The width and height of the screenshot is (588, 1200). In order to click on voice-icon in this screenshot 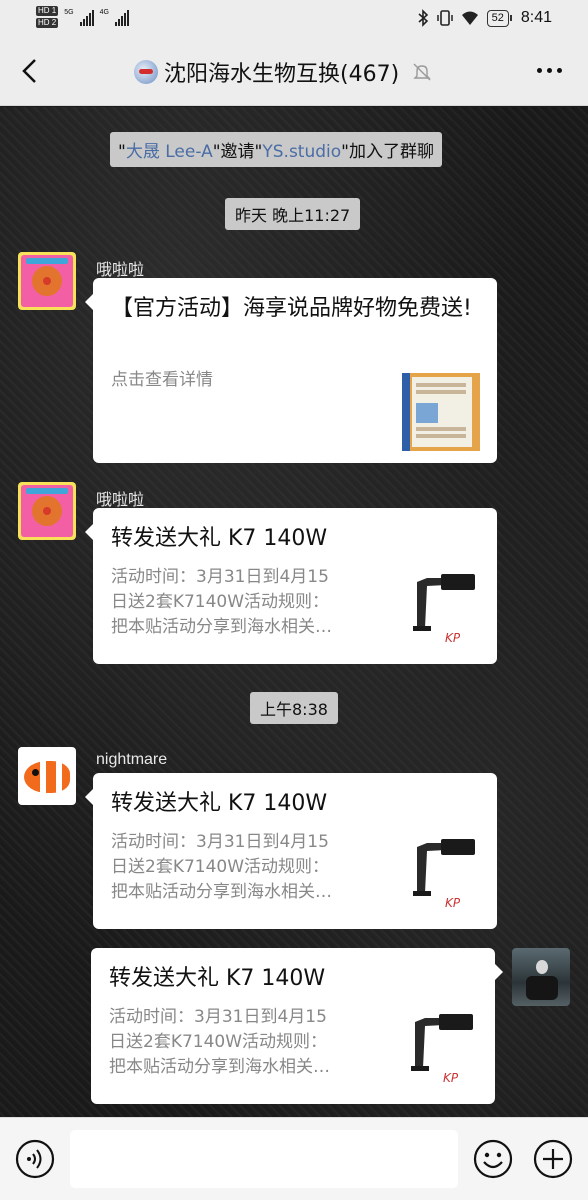, I will do `click(35, 1159)`.